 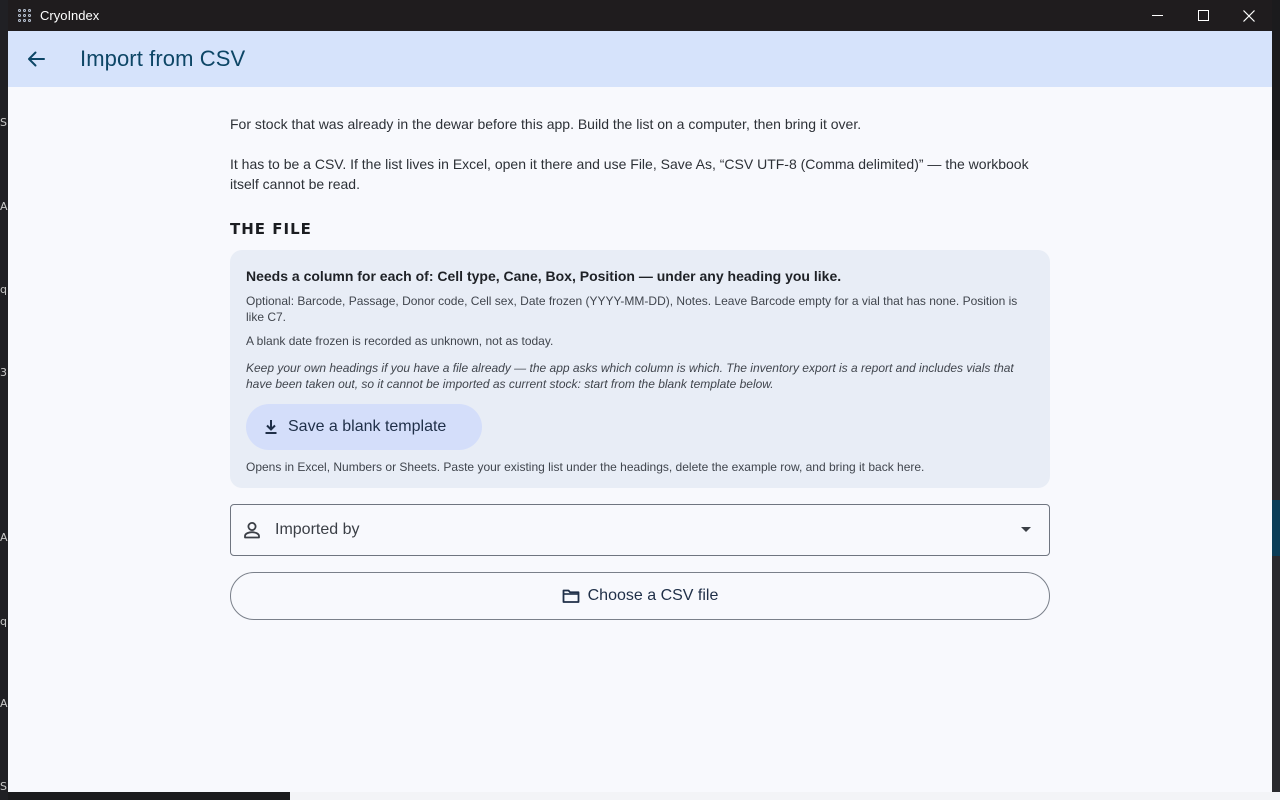 I want to click on section-heading-file: THE FILE, so click(x=271, y=229).